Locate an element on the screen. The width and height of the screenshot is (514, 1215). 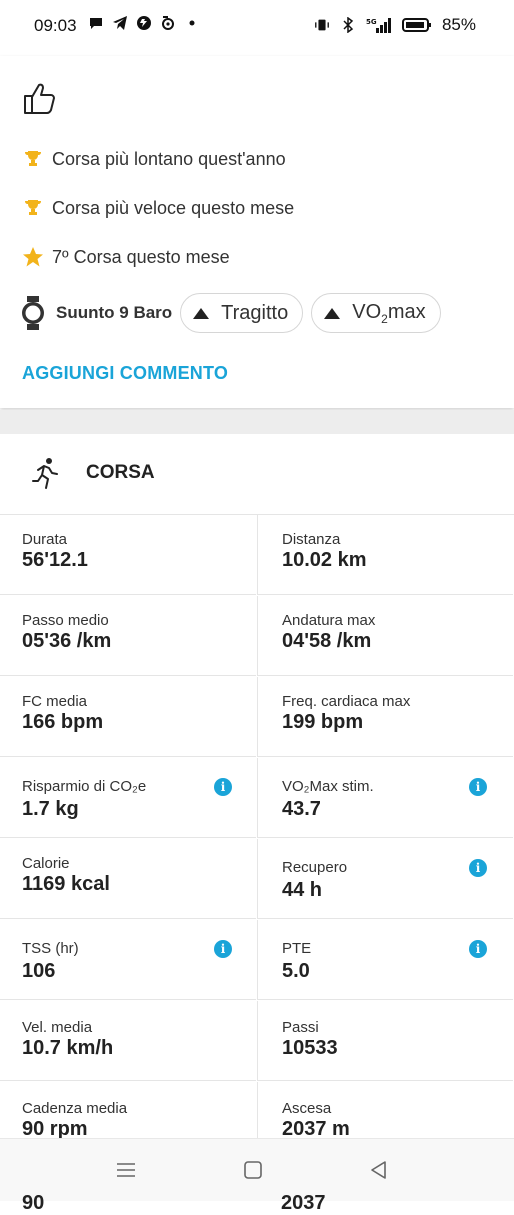
menu-button is located at coordinates (126, 1170).